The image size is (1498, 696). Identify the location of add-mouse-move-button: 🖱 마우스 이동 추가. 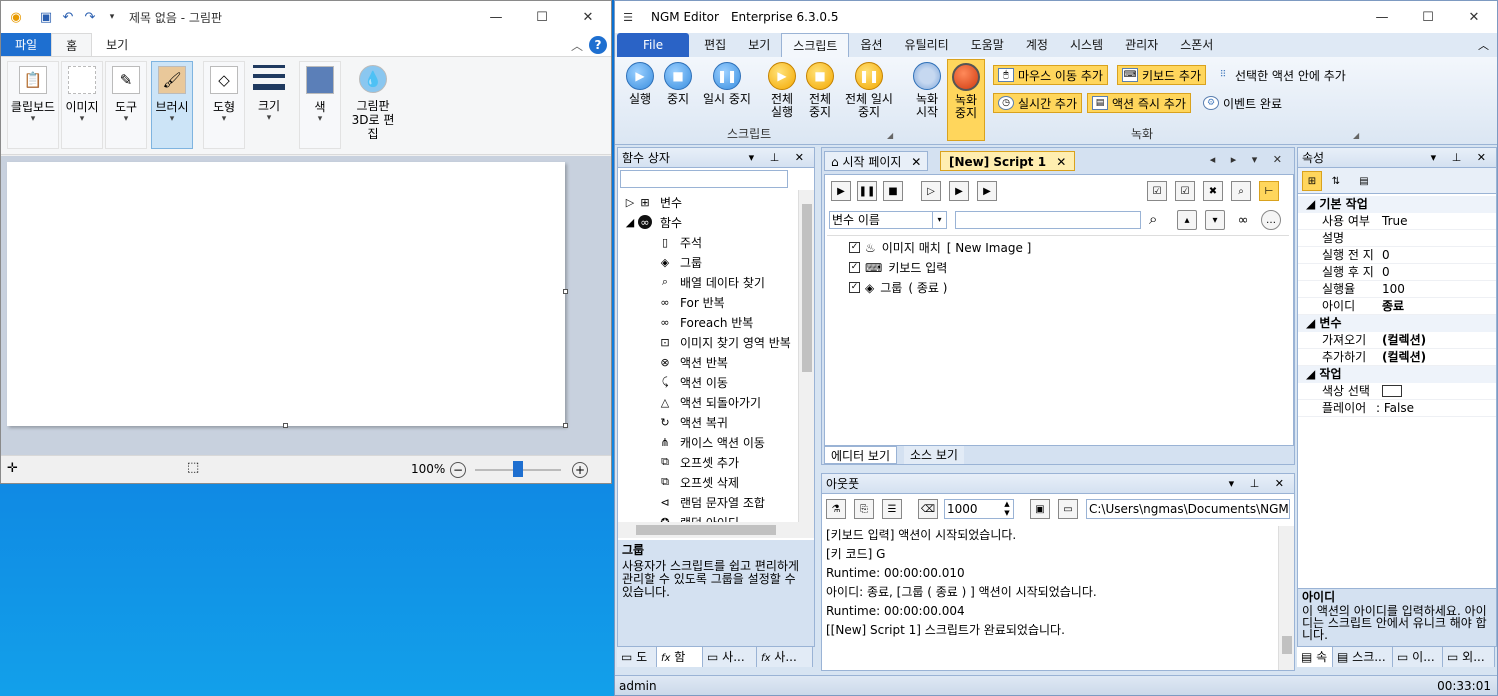
(1050, 75).